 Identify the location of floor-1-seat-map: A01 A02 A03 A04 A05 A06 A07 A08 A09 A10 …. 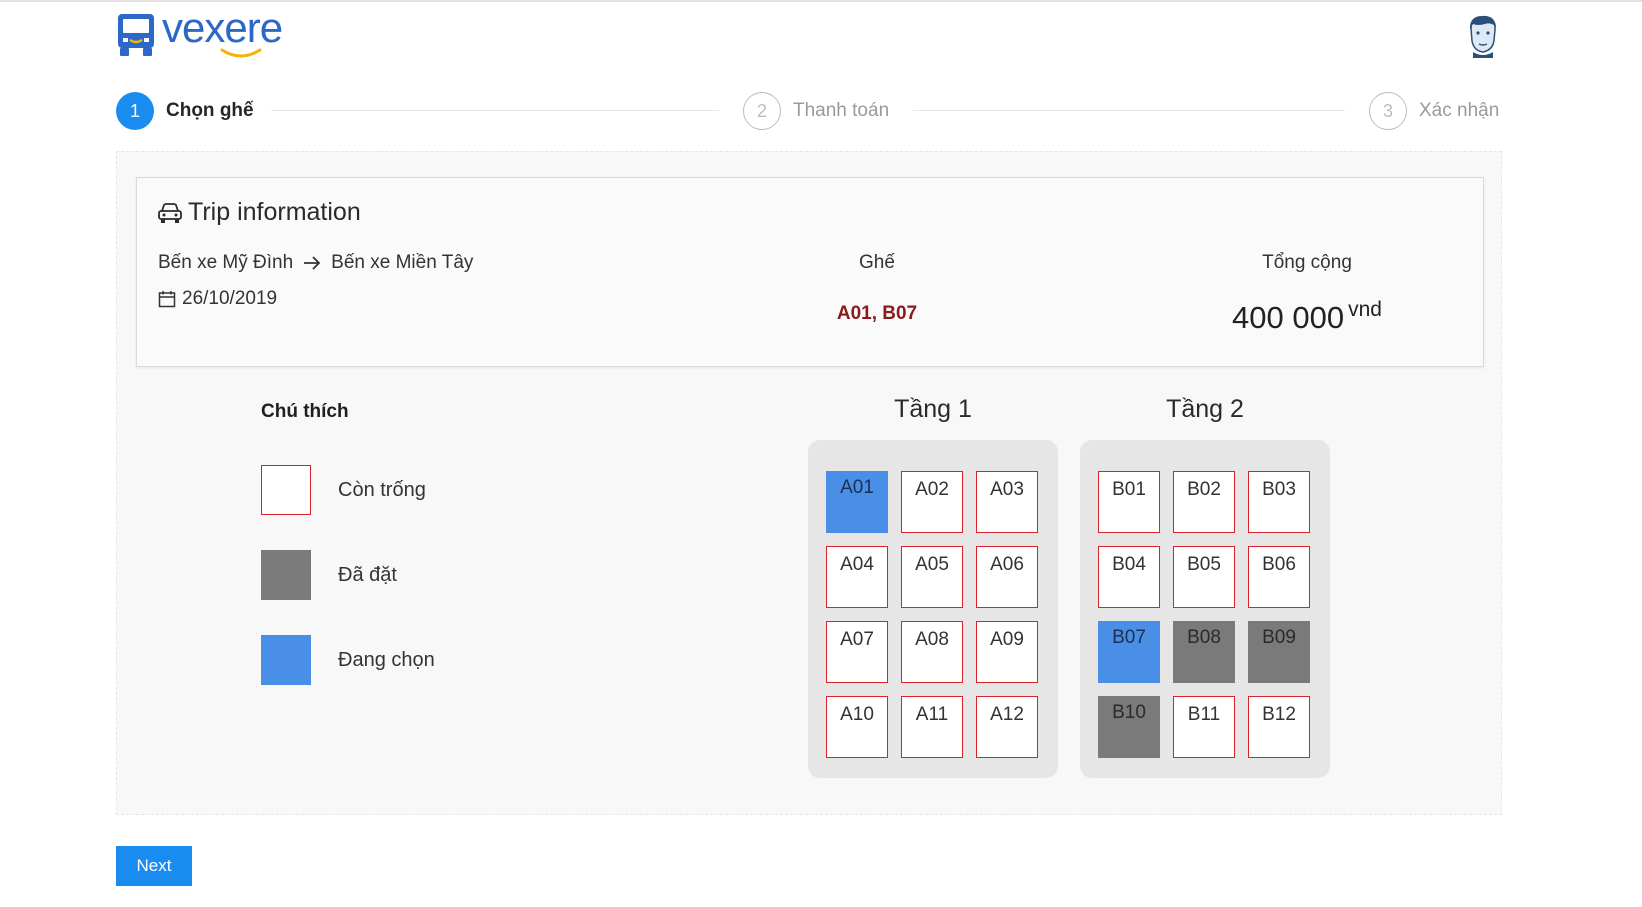
(933, 609).